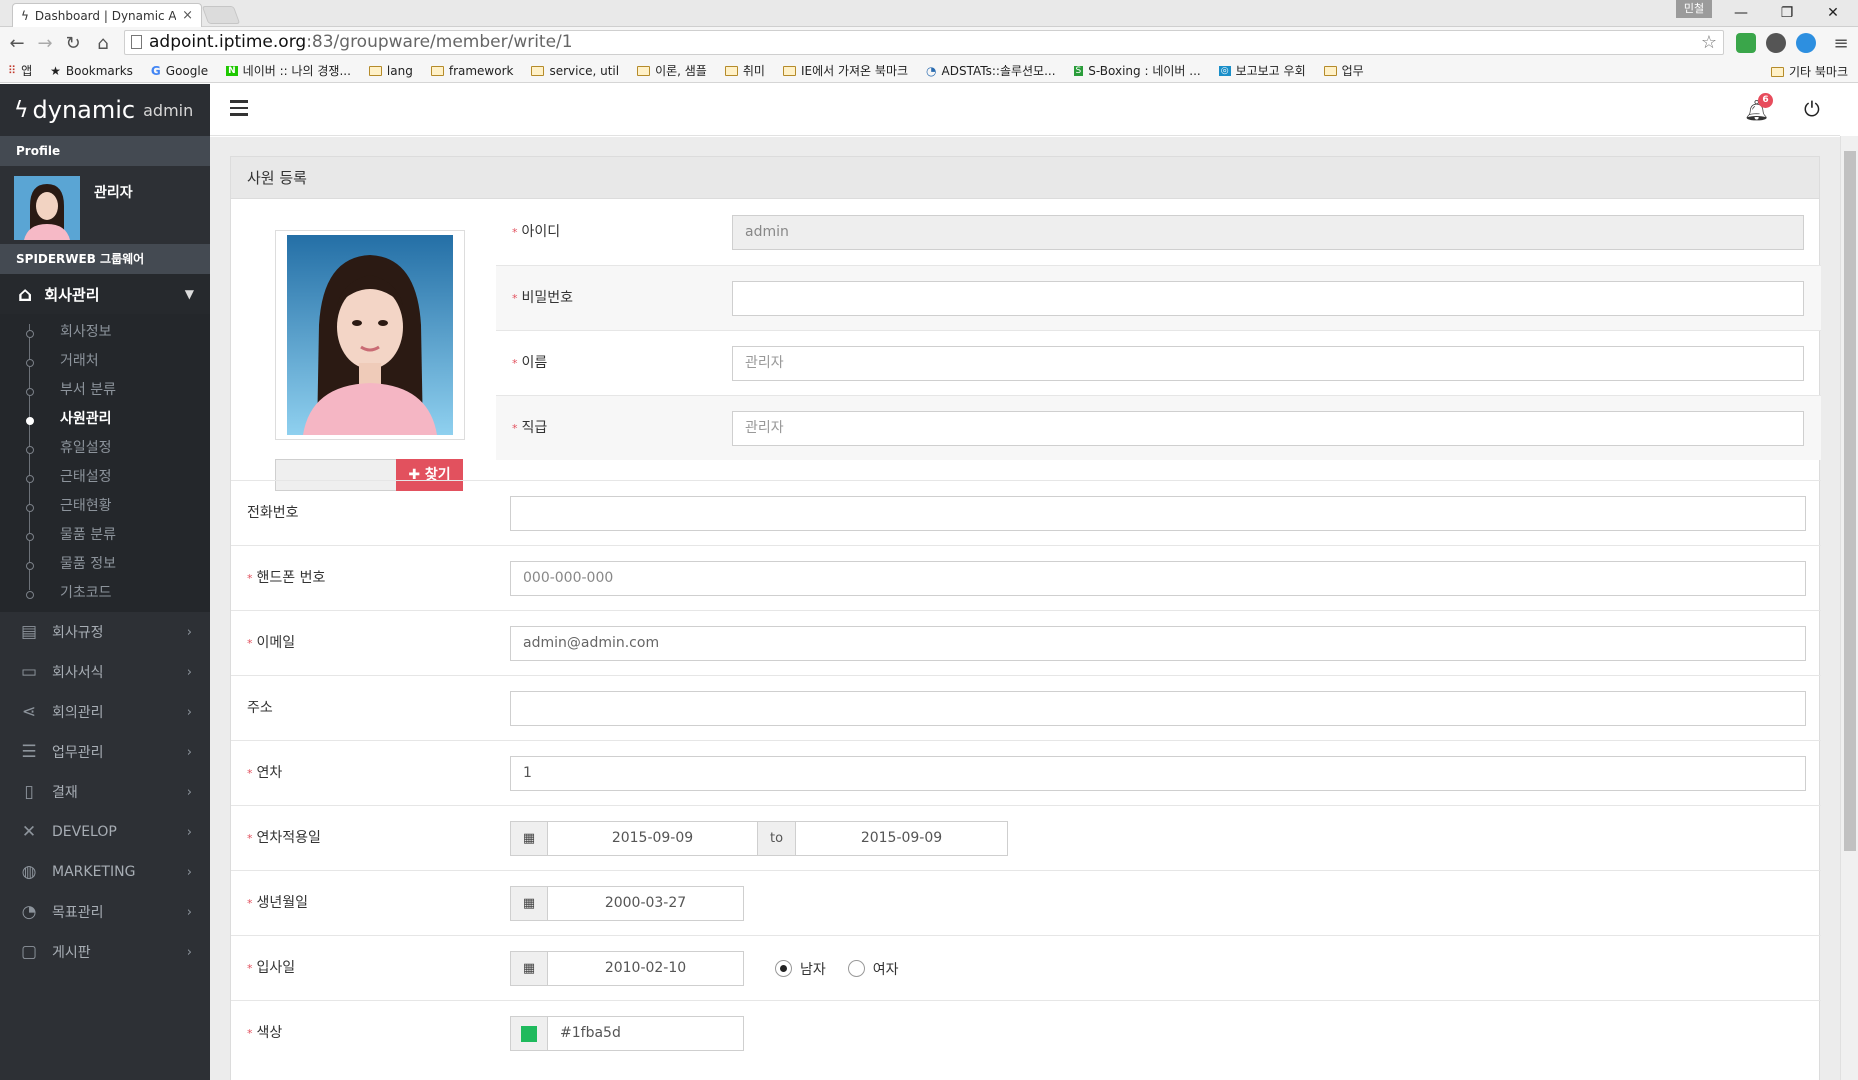 Image resolution: width=1858 pixels, height=1080 pixels. I want to click on row-leave-period: * 연차적용일 ▦ 2015-09-09 to 2015-09-09, so click(1026, 837).